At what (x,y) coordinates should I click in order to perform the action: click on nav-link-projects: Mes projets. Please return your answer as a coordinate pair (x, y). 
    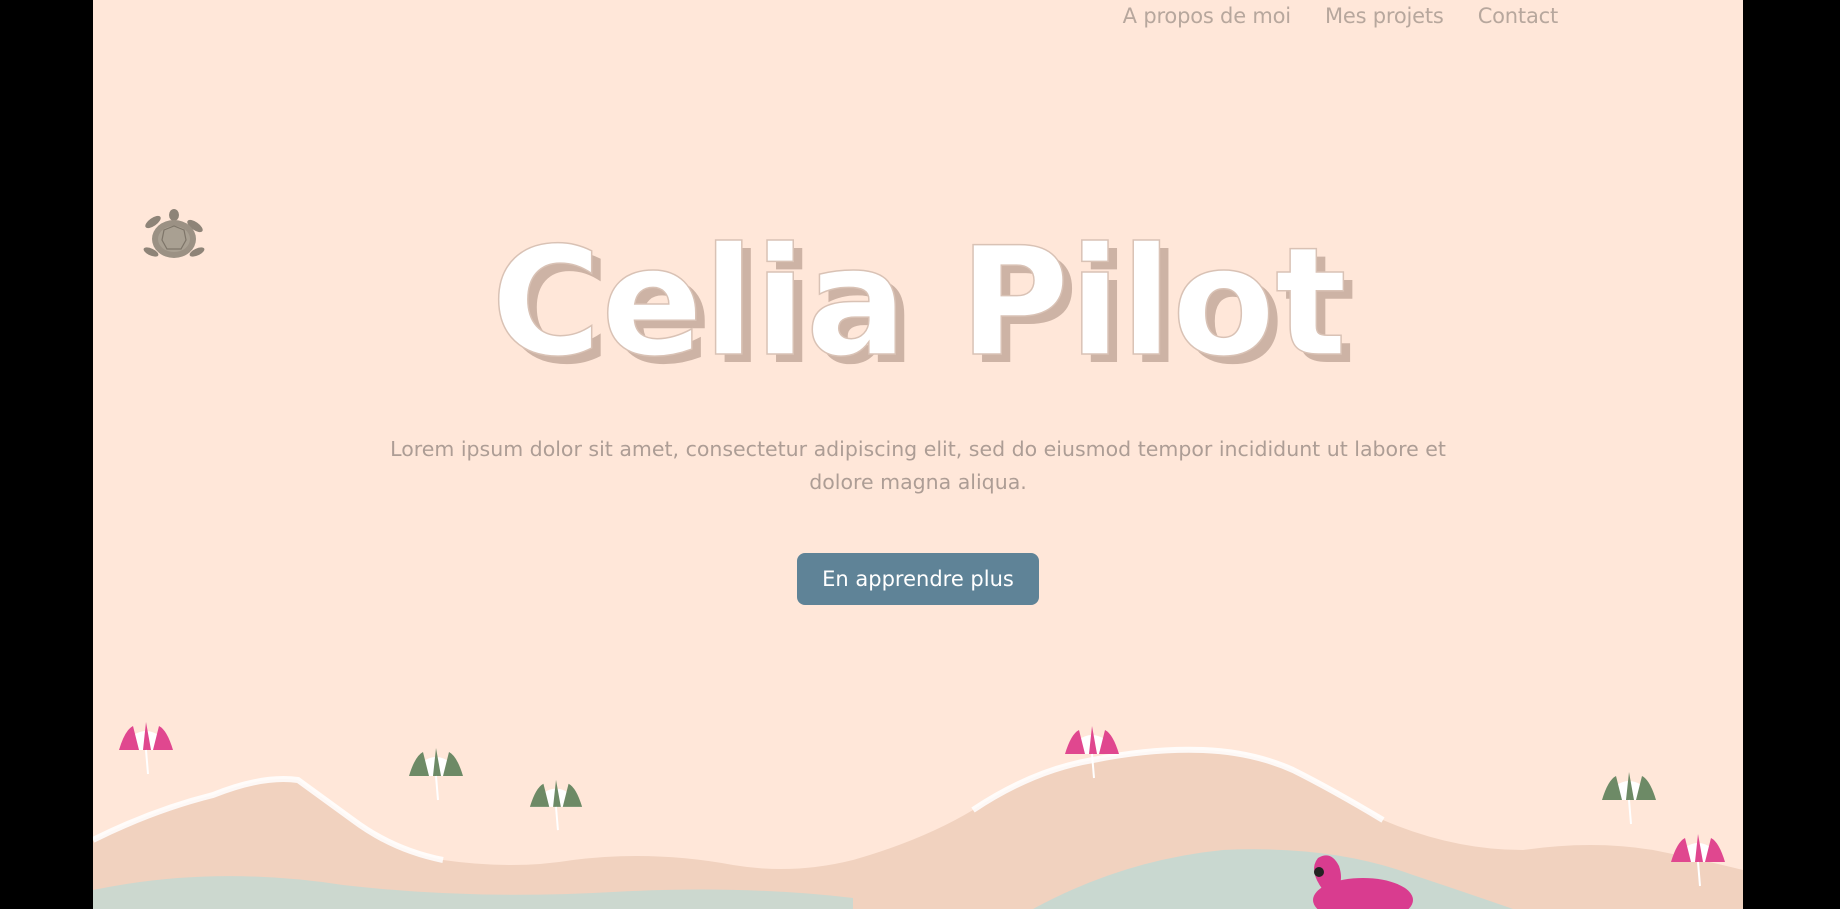
    Looking at the image, I should click on (1384, 16).